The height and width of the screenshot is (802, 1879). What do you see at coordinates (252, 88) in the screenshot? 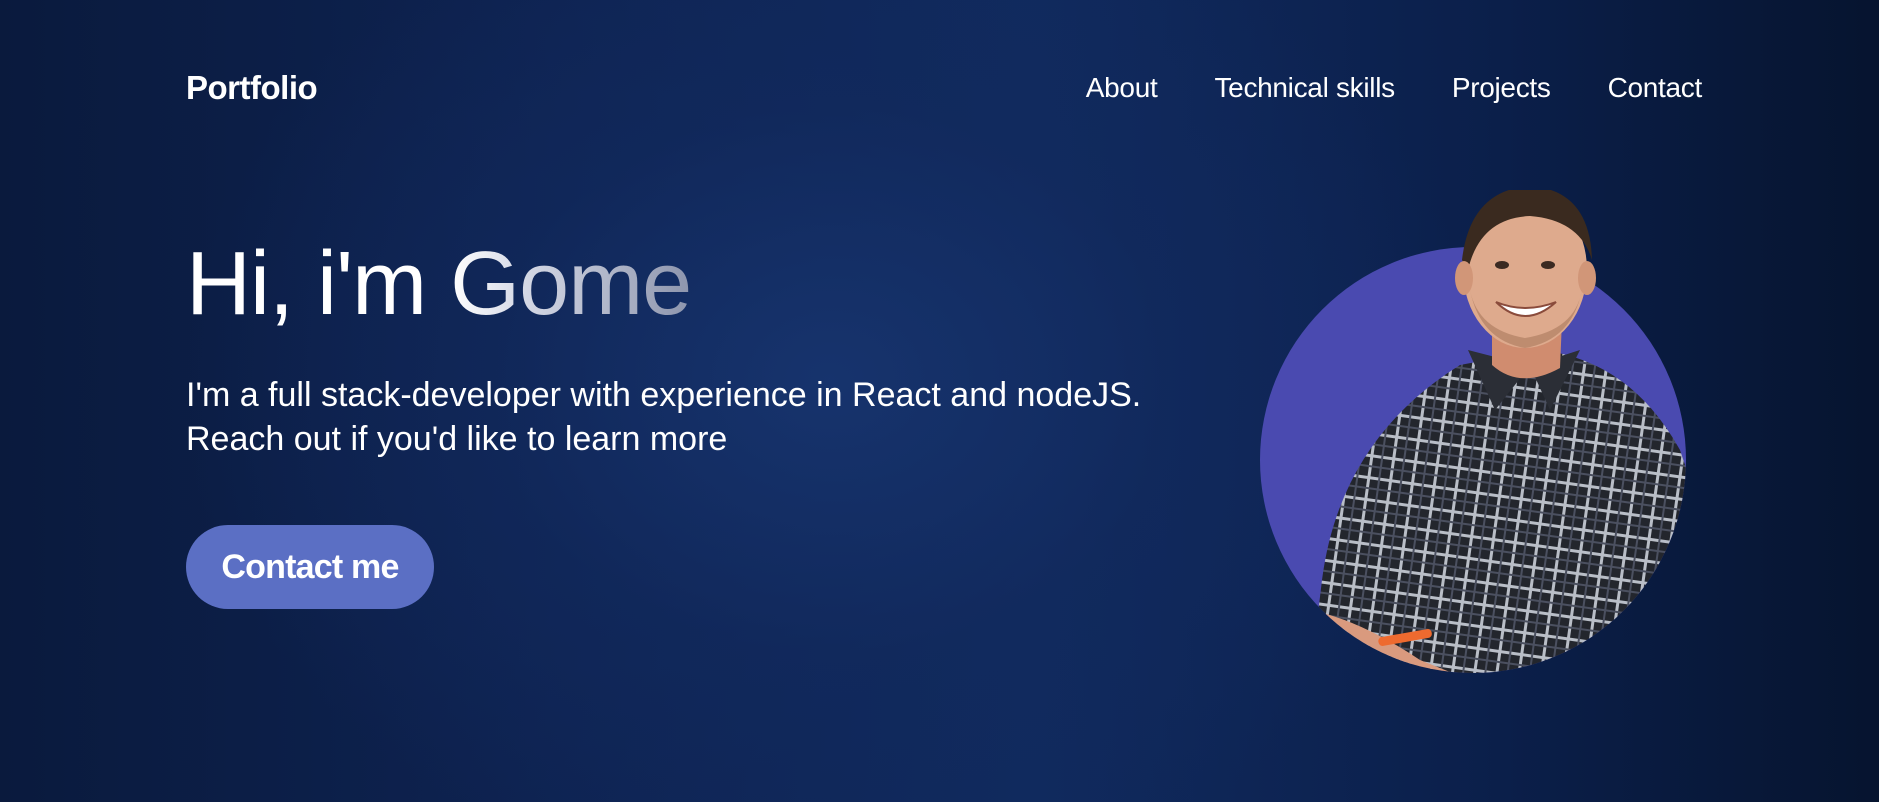
I see `brand-logo: Portfolio` at bounding box center [252, 88].